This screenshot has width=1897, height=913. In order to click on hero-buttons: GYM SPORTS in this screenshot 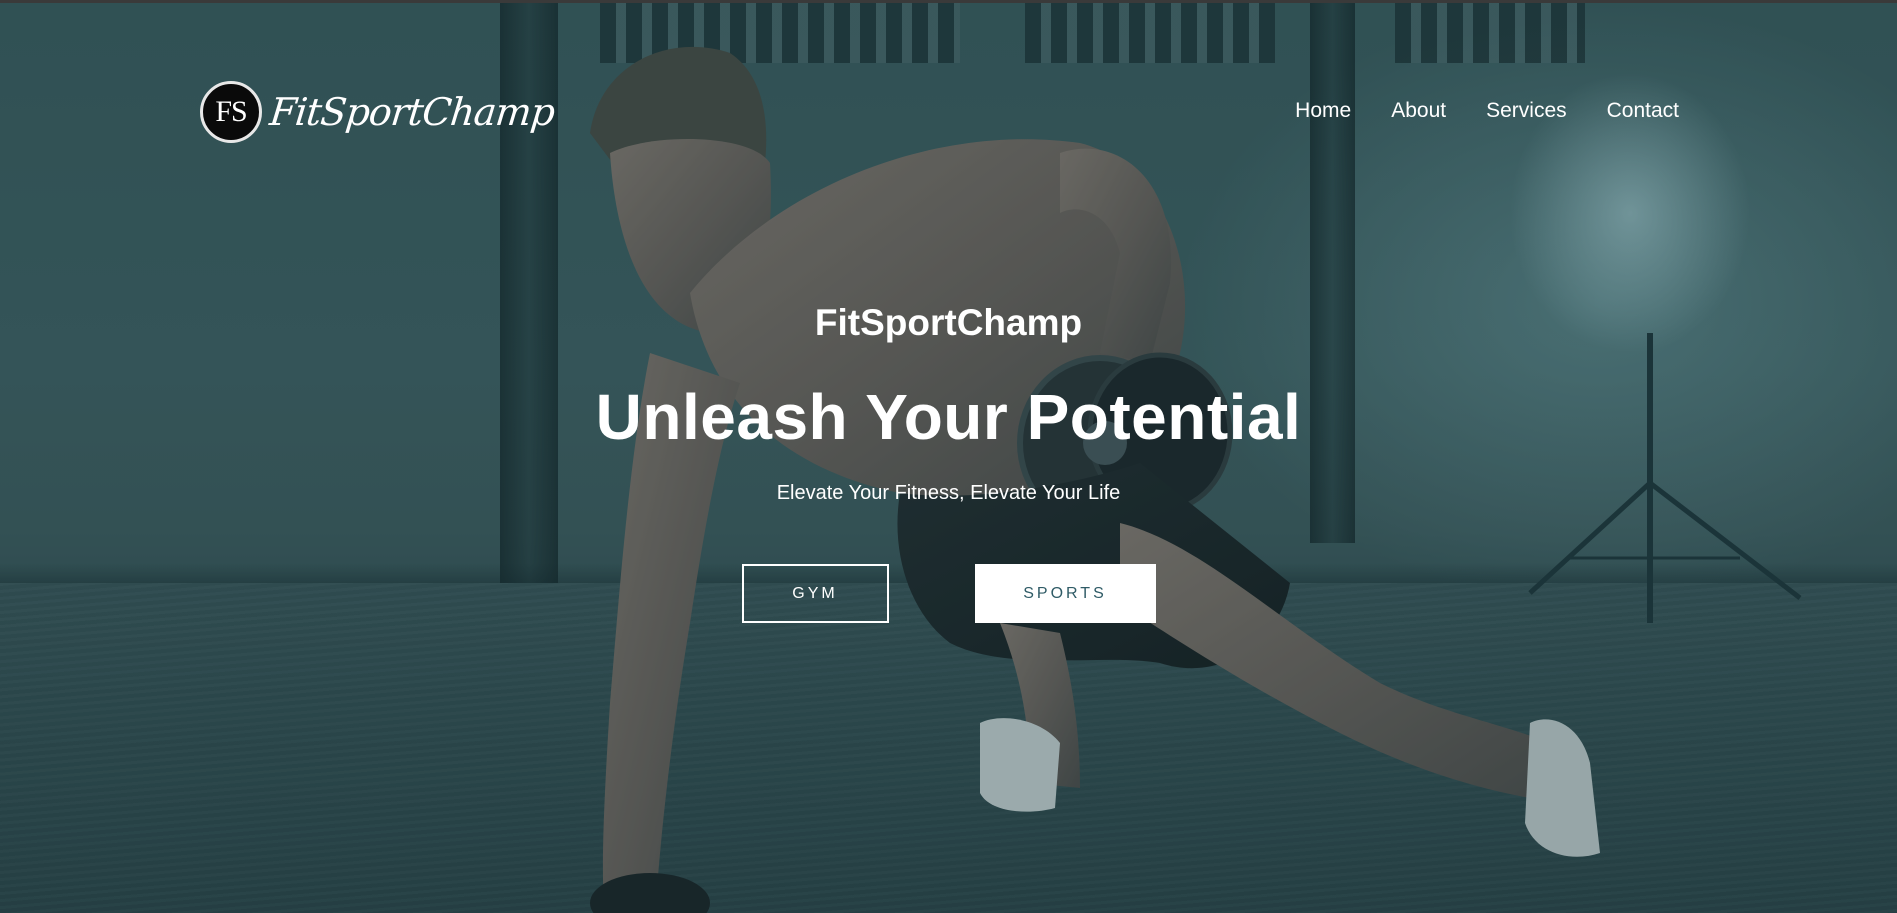, I will do `click(948, 593)`.